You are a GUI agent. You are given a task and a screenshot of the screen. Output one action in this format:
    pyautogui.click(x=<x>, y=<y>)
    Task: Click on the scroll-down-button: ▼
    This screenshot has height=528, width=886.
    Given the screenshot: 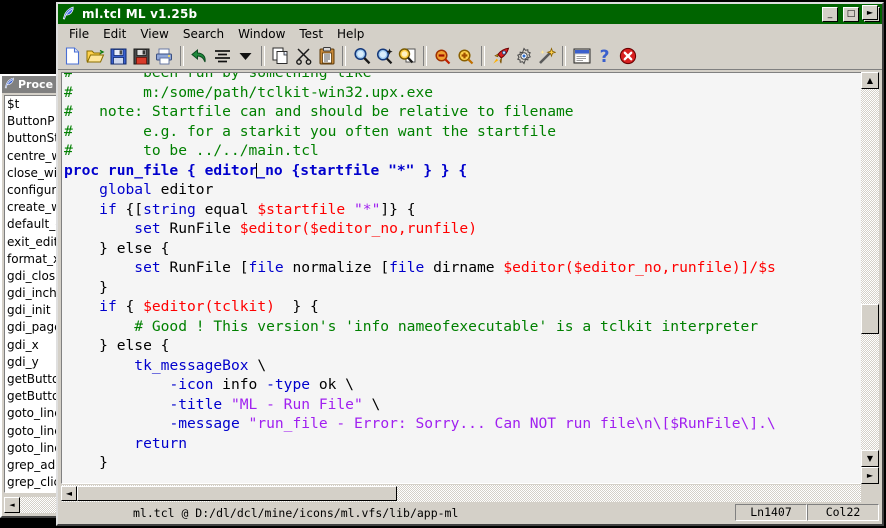 What is the action you would take?
    pyautogui.click(x=870, y=458)
    